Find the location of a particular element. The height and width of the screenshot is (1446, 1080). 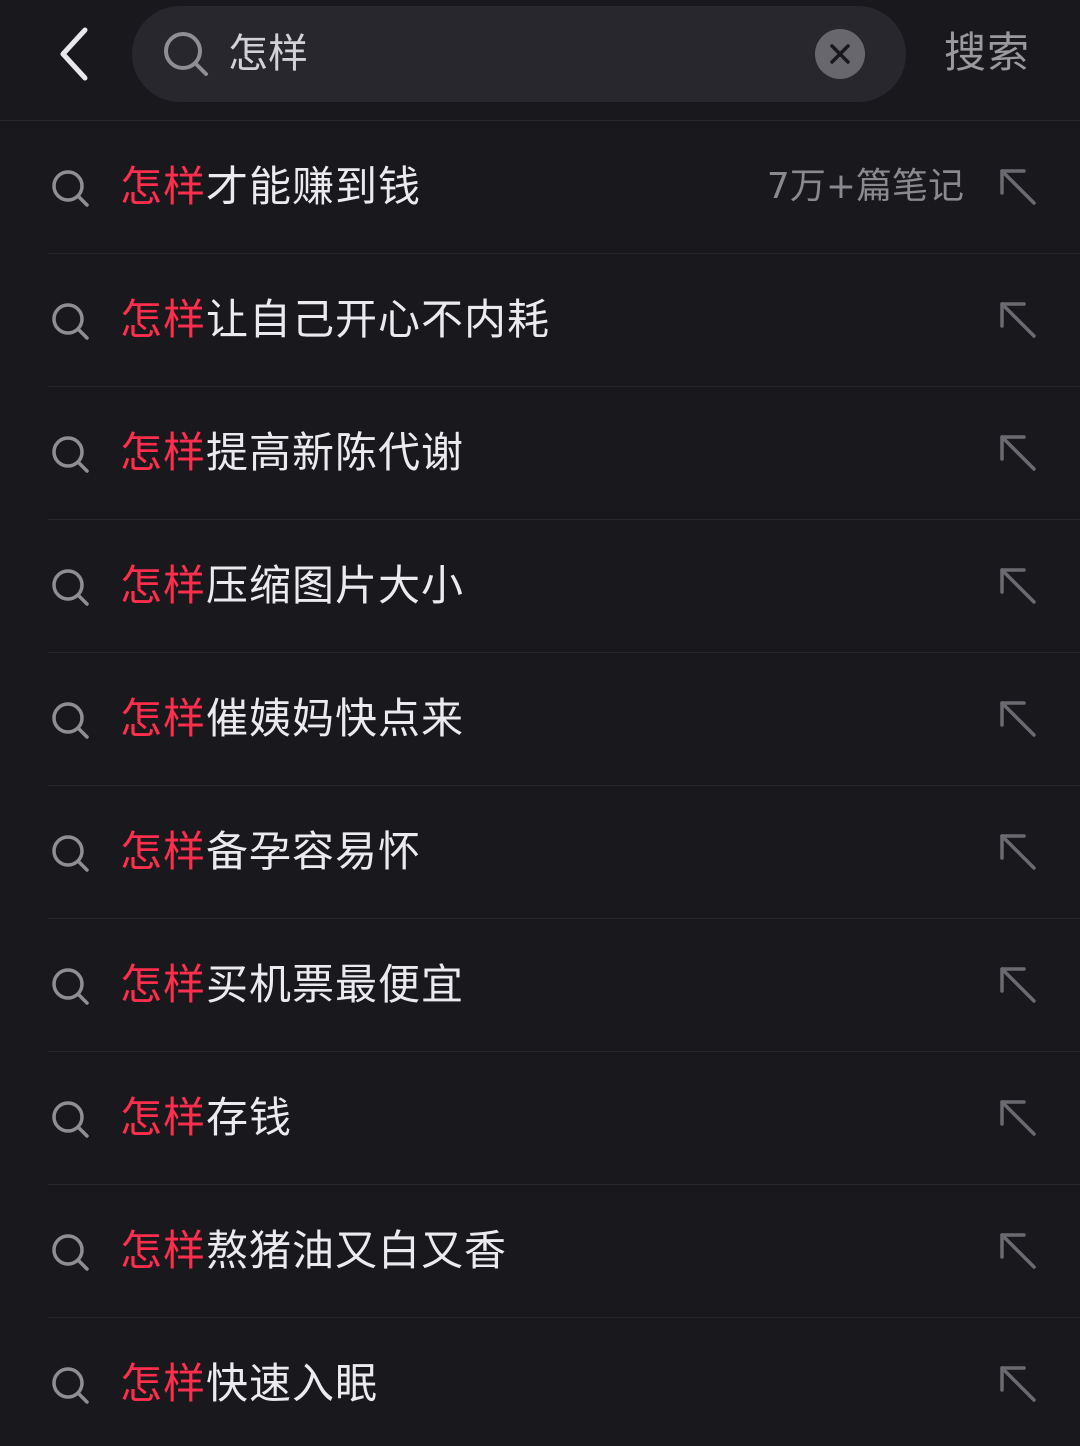

note-count: 7万+篇笔记 is located at coordinates (865, 186).